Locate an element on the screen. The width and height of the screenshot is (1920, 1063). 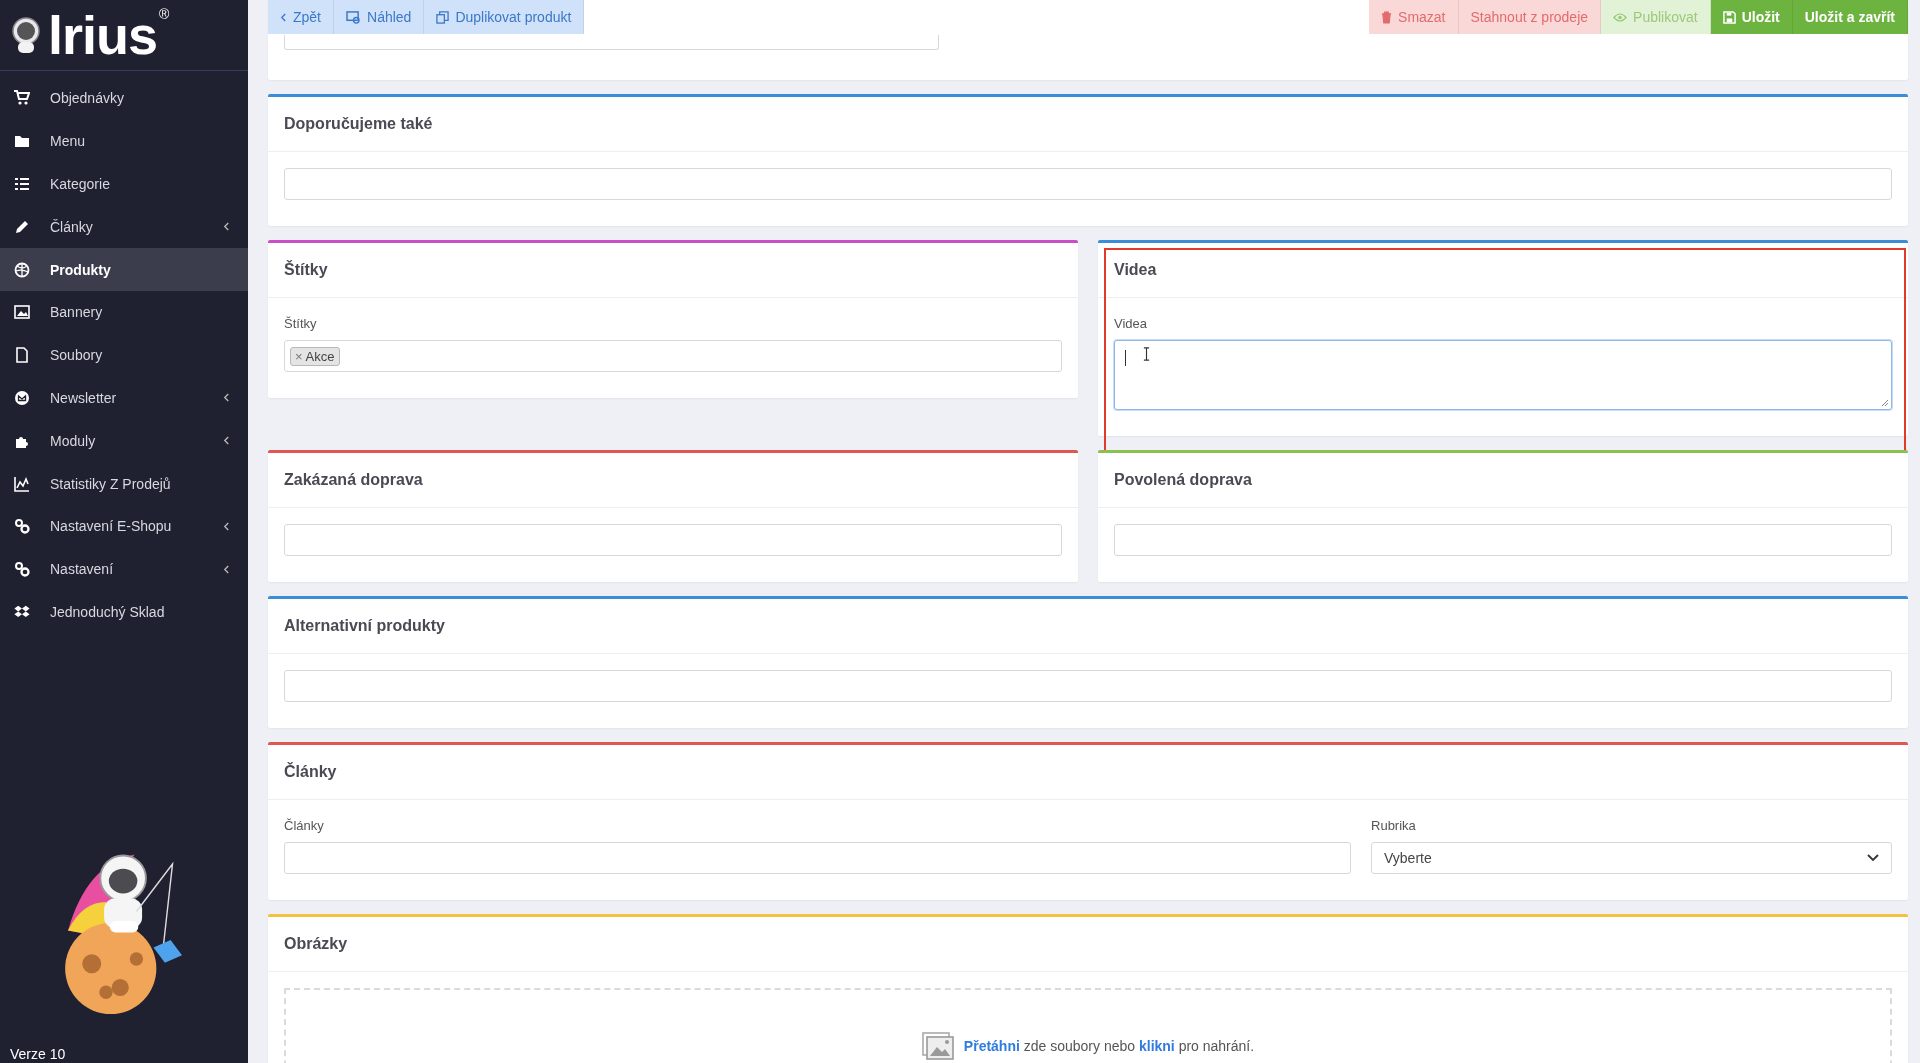
cart-icon is located at coordinates (22, 98).